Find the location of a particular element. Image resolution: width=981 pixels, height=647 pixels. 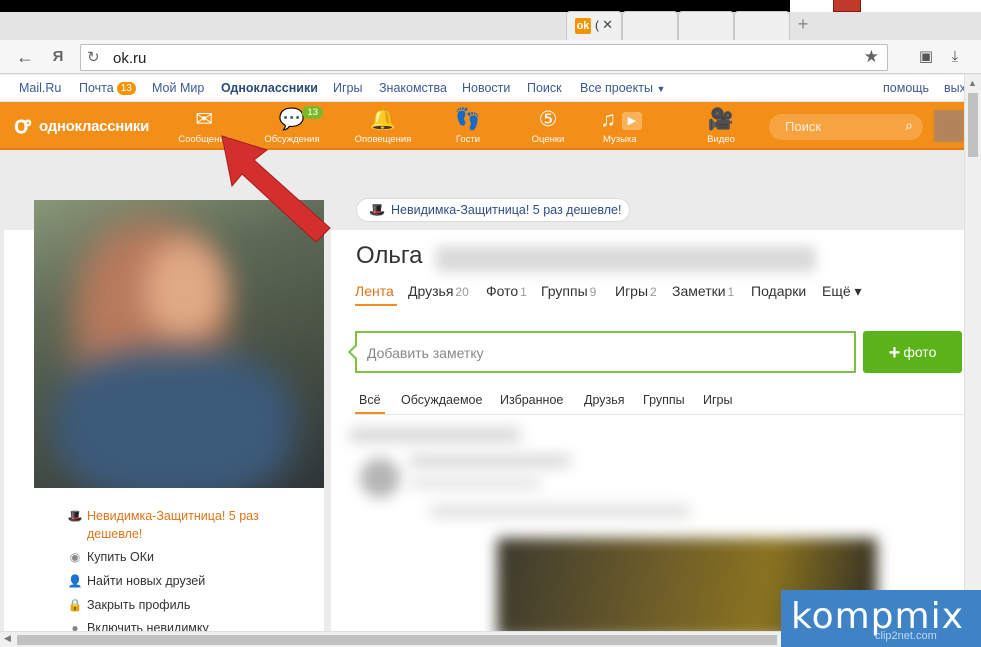

nav-ratings: ⑤ Оценки is located at coordinates (548, 127).